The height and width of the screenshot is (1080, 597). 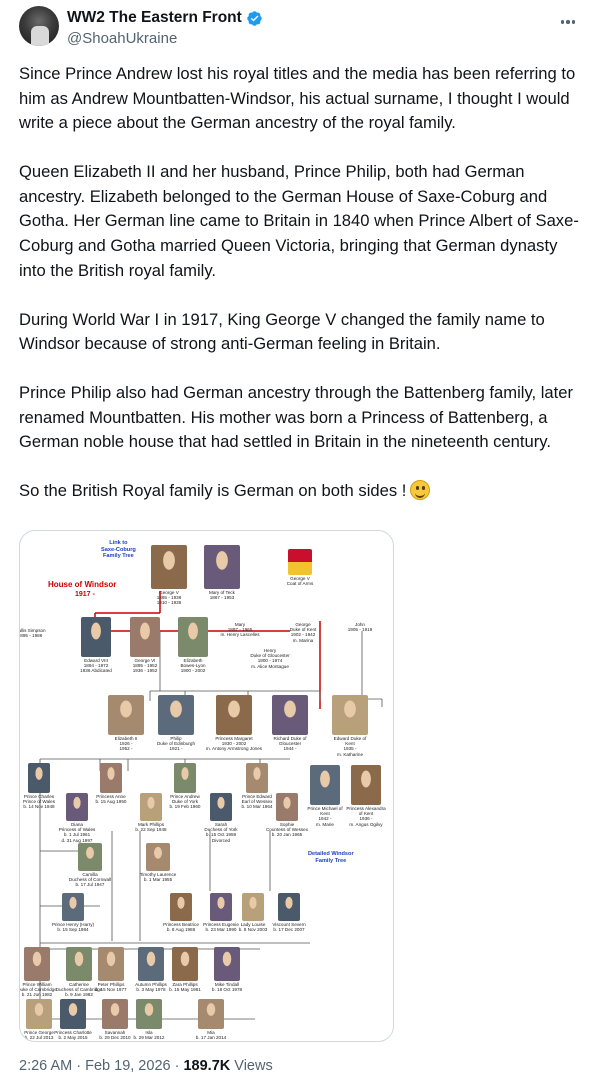 I want to click on views-label: Views, so click(x=253, y=1066).